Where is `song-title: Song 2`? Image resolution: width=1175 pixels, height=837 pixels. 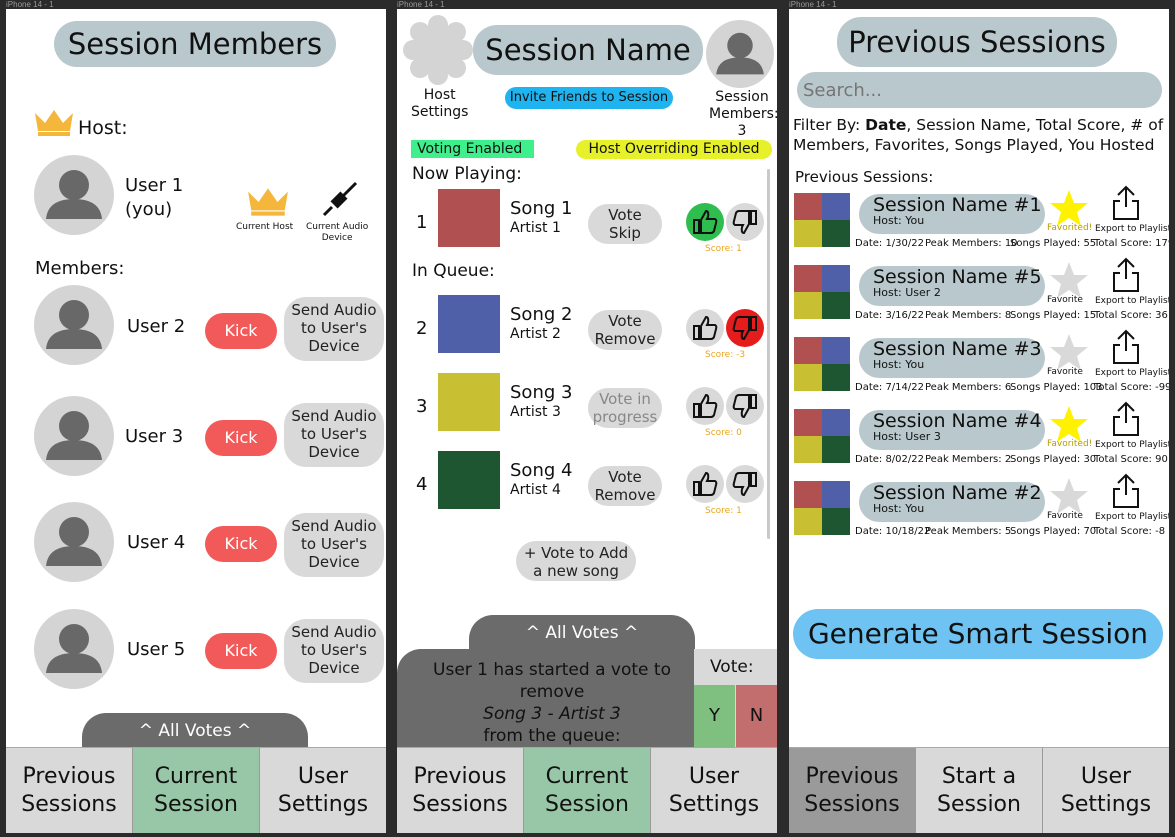
song-title: Song 2 is located at coordinates (541, 314).